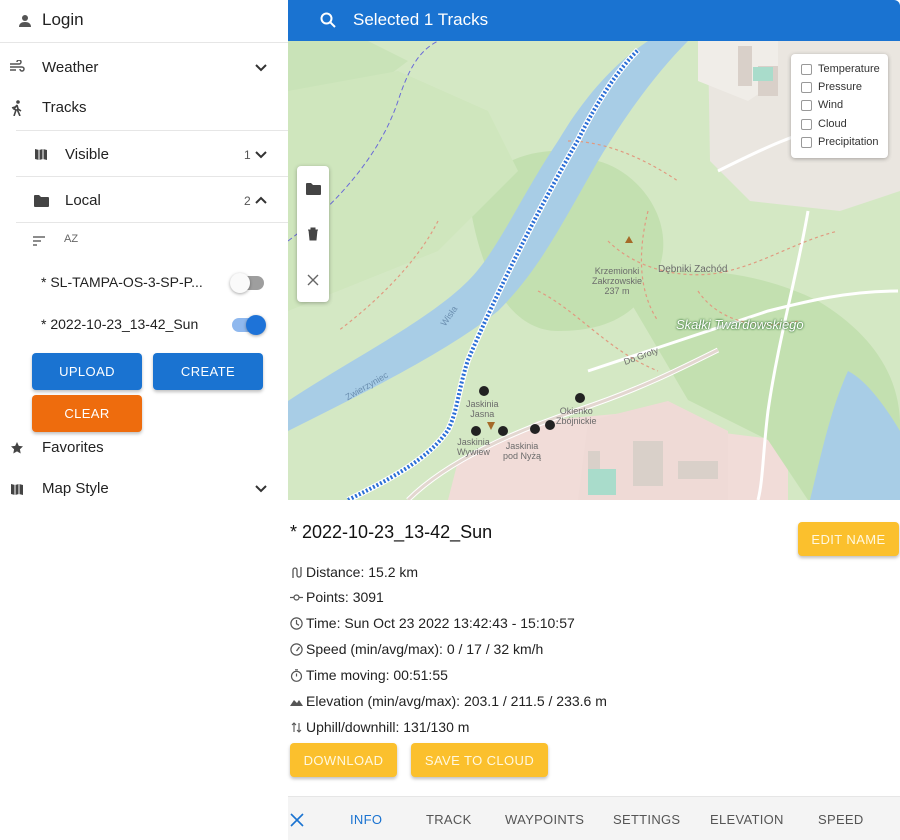 This screenshot has width=900, height=840. Describe the element at coordinates (17, 448) in the screenshot. I see `star-icon` at that location.